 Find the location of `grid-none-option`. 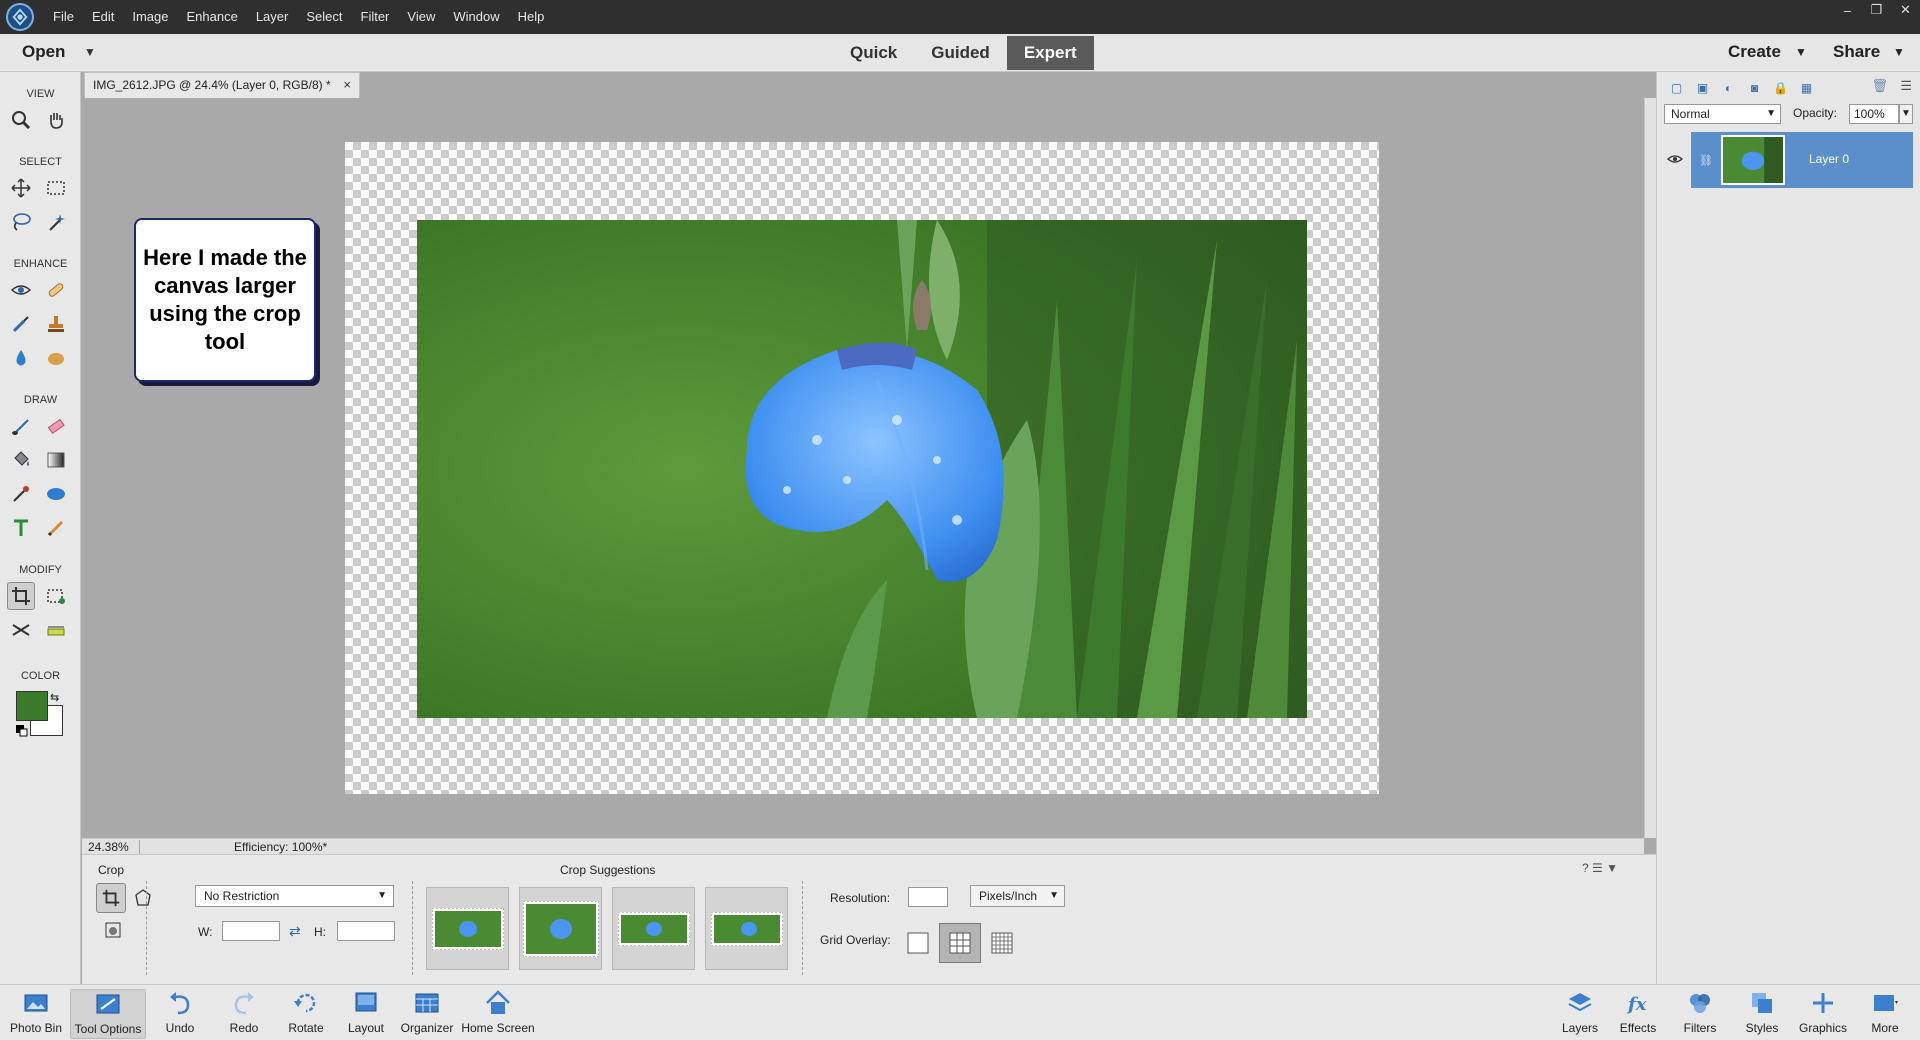

grid-none-option is located at coordinates (918, 943).